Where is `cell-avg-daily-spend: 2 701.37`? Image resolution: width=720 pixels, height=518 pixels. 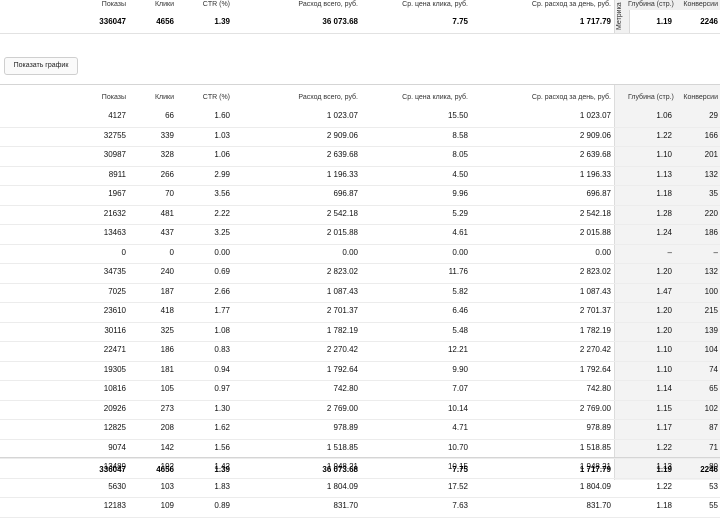
cell-avg-daily-spend: 2 701.37 is located at coordinates (595, 310).